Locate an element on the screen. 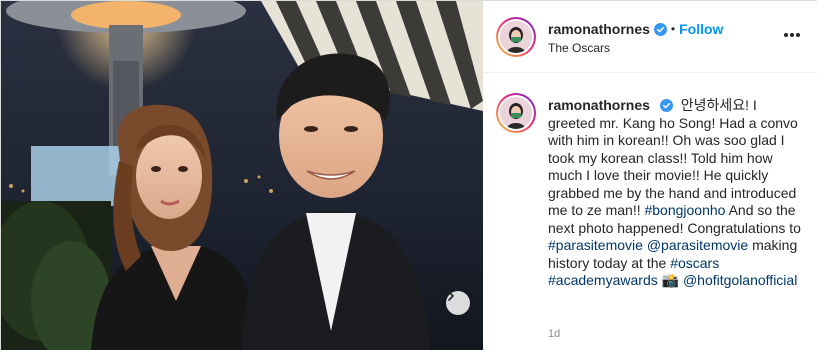  caption-avatar is located at coordinates (516, 113).